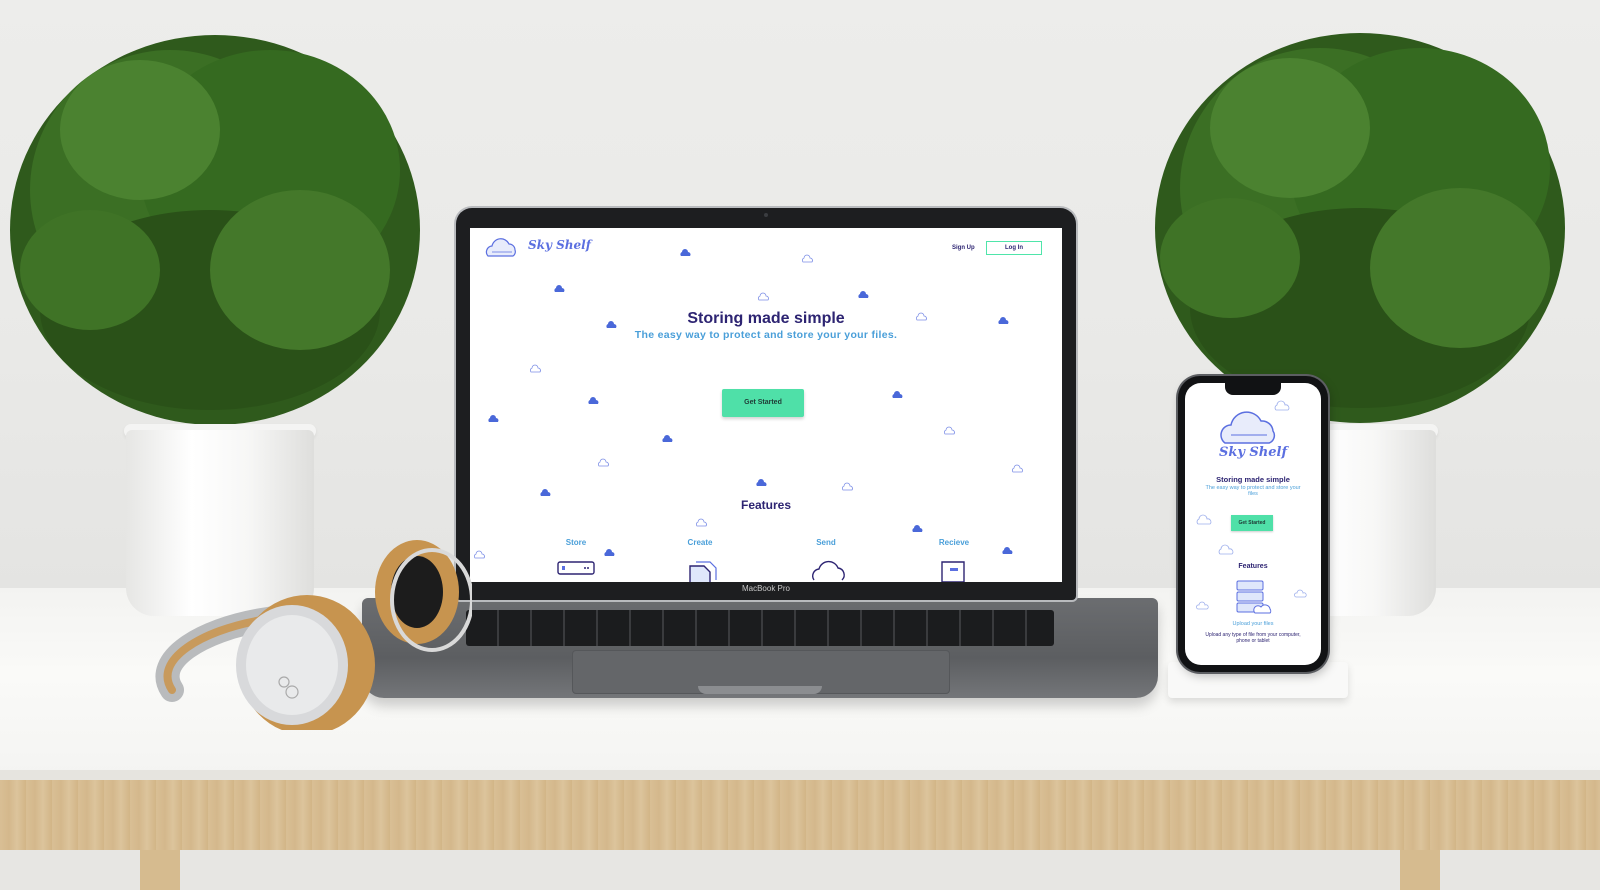  Describe the element at coordinates (760, 690) in the screenshot. I see `laptop-lid-notch` at that location.